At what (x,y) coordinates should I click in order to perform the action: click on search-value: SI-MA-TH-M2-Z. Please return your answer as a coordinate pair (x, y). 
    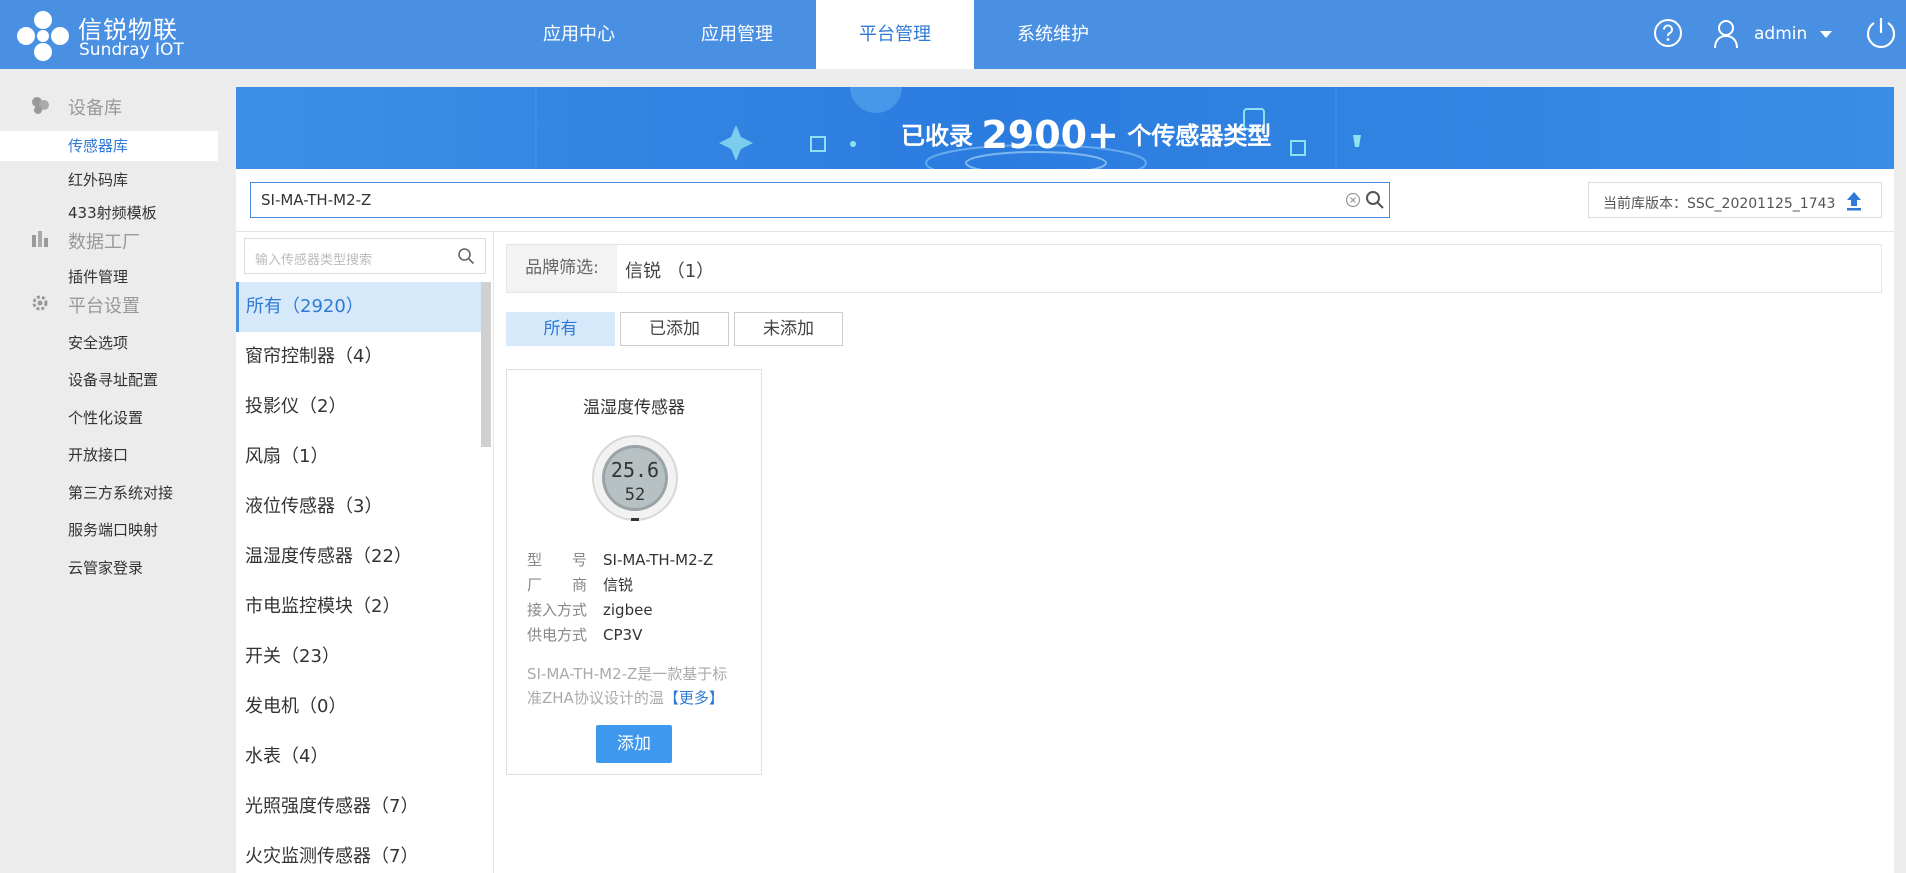
    Looking at the image, I should click on (316, 200).